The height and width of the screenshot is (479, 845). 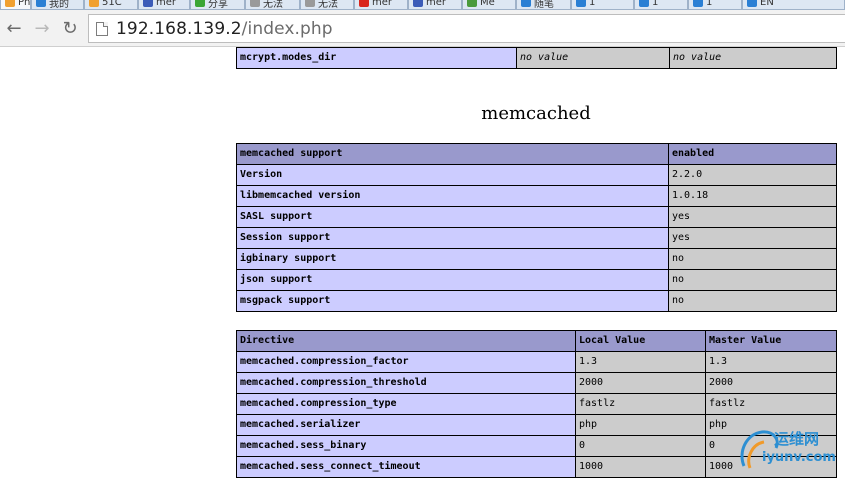 I want to click on table-row: memcached.compression_threshold 2000 2000, so click(x=536, y=383).